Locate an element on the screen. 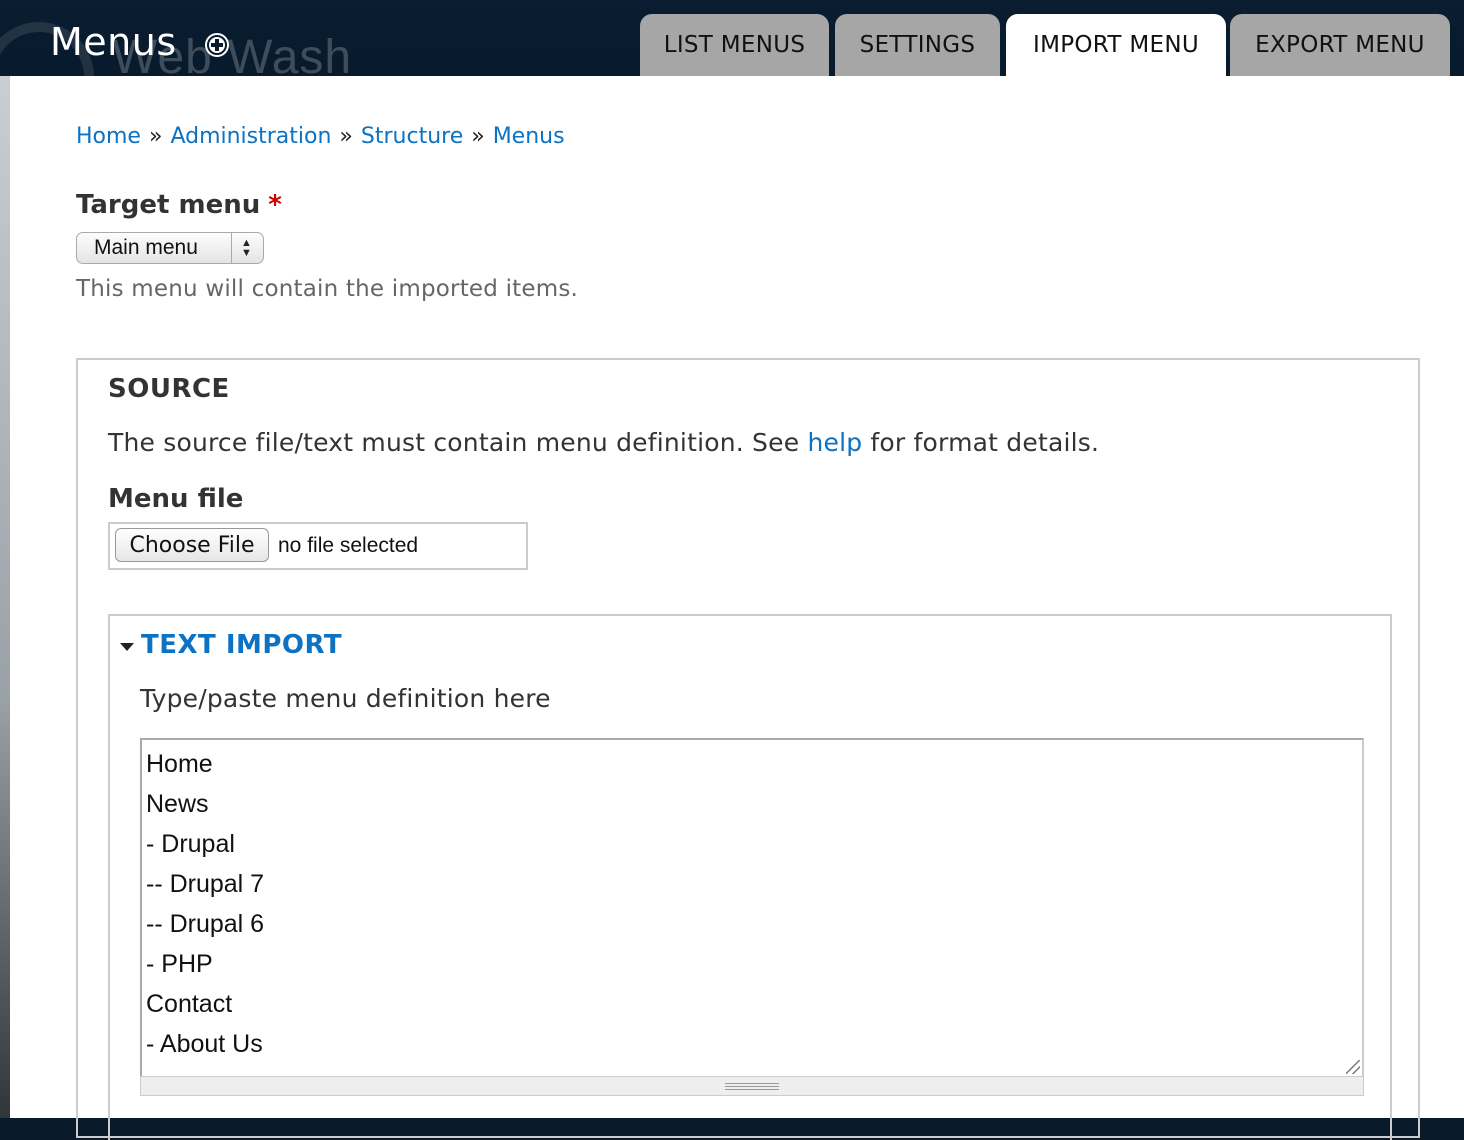 This screenshot has width=1464, height=1140. breadcrumb-menus: Menus is located at coordinates (529, 136).